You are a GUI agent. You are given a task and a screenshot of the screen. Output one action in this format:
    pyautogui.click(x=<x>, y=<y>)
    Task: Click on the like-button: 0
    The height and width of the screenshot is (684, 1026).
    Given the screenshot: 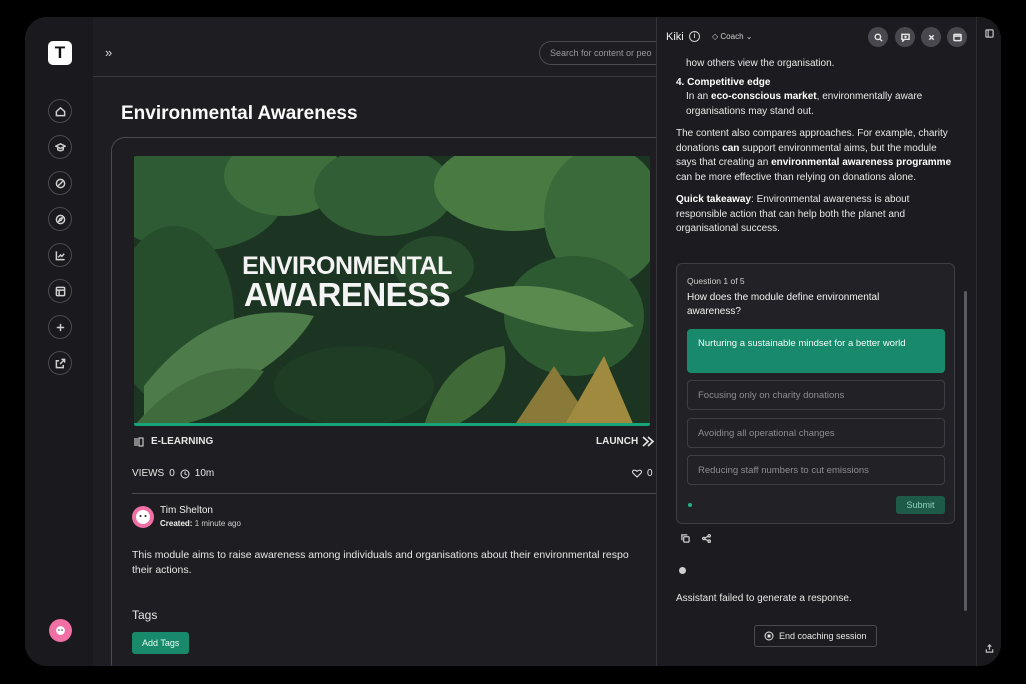 What is the action you would take?
    pyautogui.click(x=642, y=473)
    